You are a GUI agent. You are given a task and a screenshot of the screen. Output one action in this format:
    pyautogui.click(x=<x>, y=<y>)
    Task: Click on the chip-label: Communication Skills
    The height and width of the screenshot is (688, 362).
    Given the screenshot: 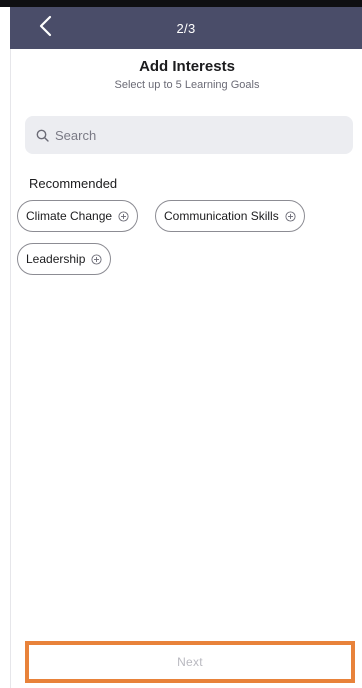 What is the action you would take?
    pyautogui.click(x=221, y=216)
    